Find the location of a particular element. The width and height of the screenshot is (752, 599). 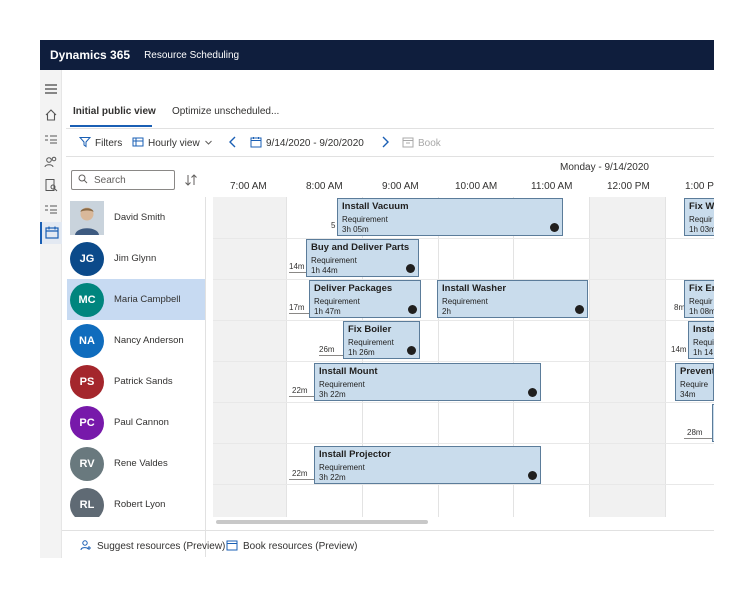

time-label: 1:00 PM is located at coordinates (699, 186).